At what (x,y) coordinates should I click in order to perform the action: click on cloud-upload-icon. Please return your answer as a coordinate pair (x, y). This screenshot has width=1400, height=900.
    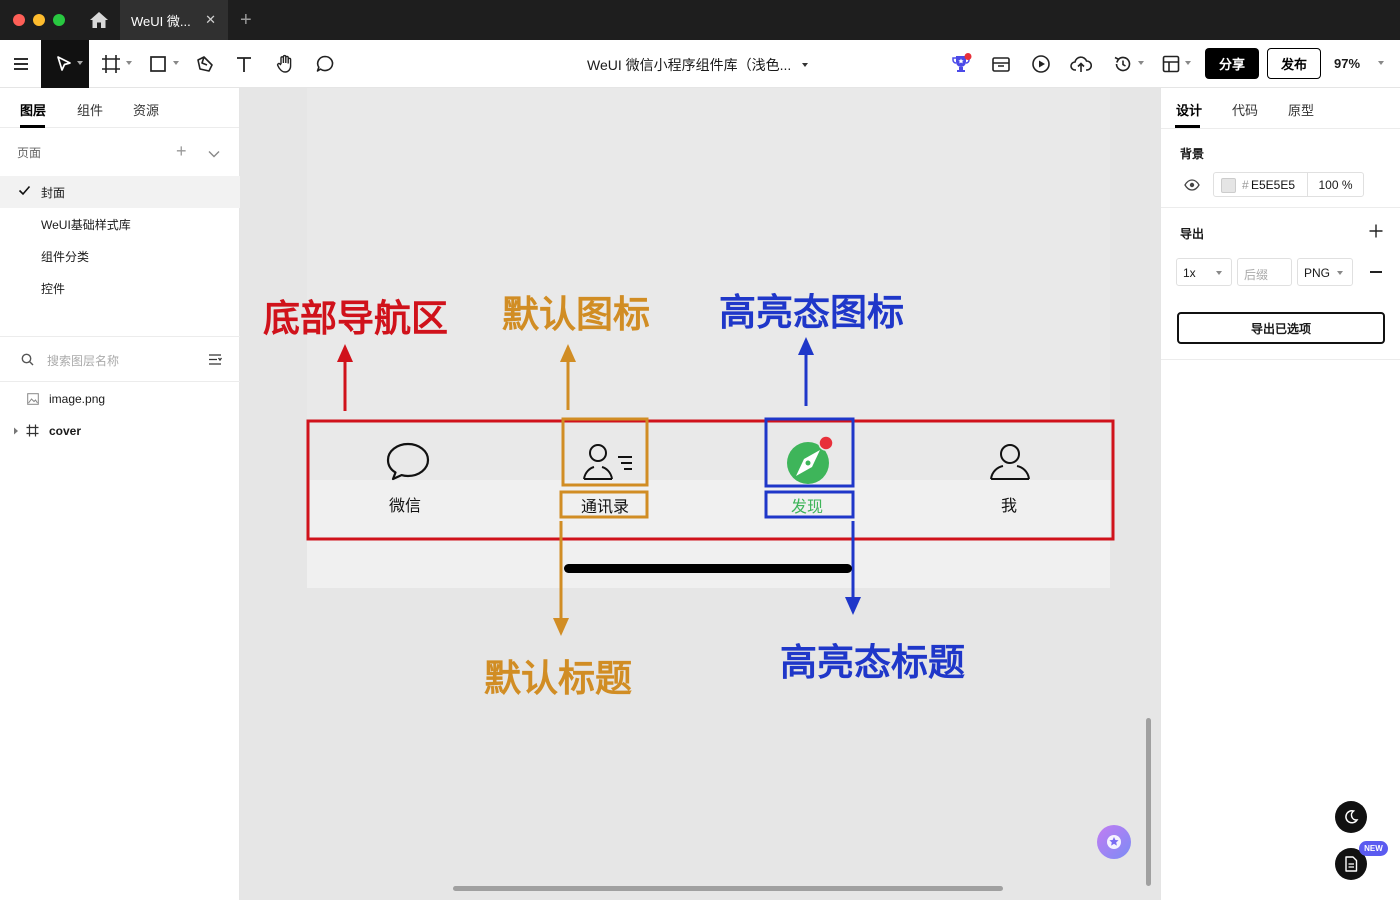
    Looking at the image, I should click on (1081, 64).